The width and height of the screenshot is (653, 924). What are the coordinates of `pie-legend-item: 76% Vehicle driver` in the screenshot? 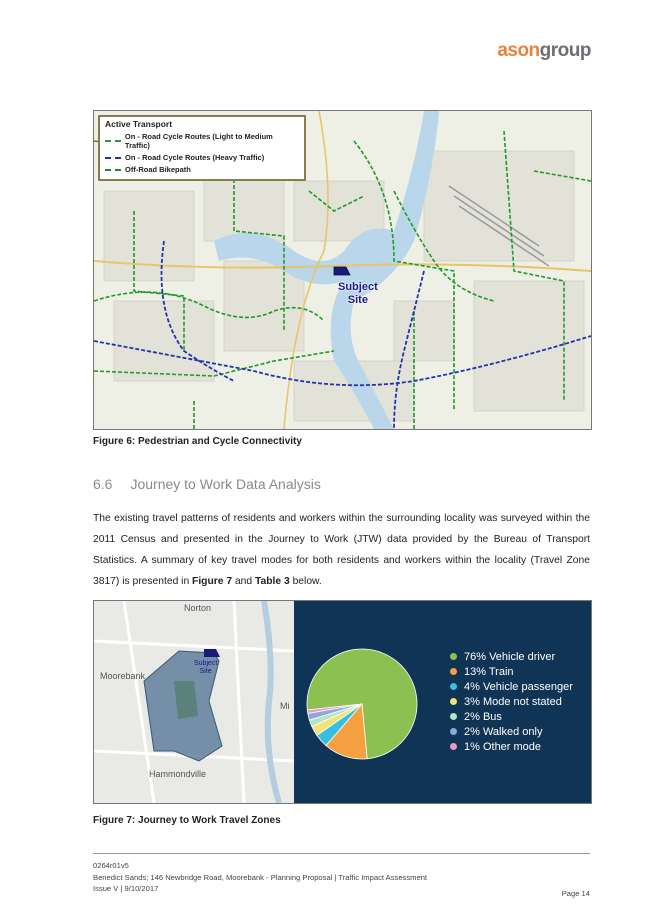 It's located at (511, 656).